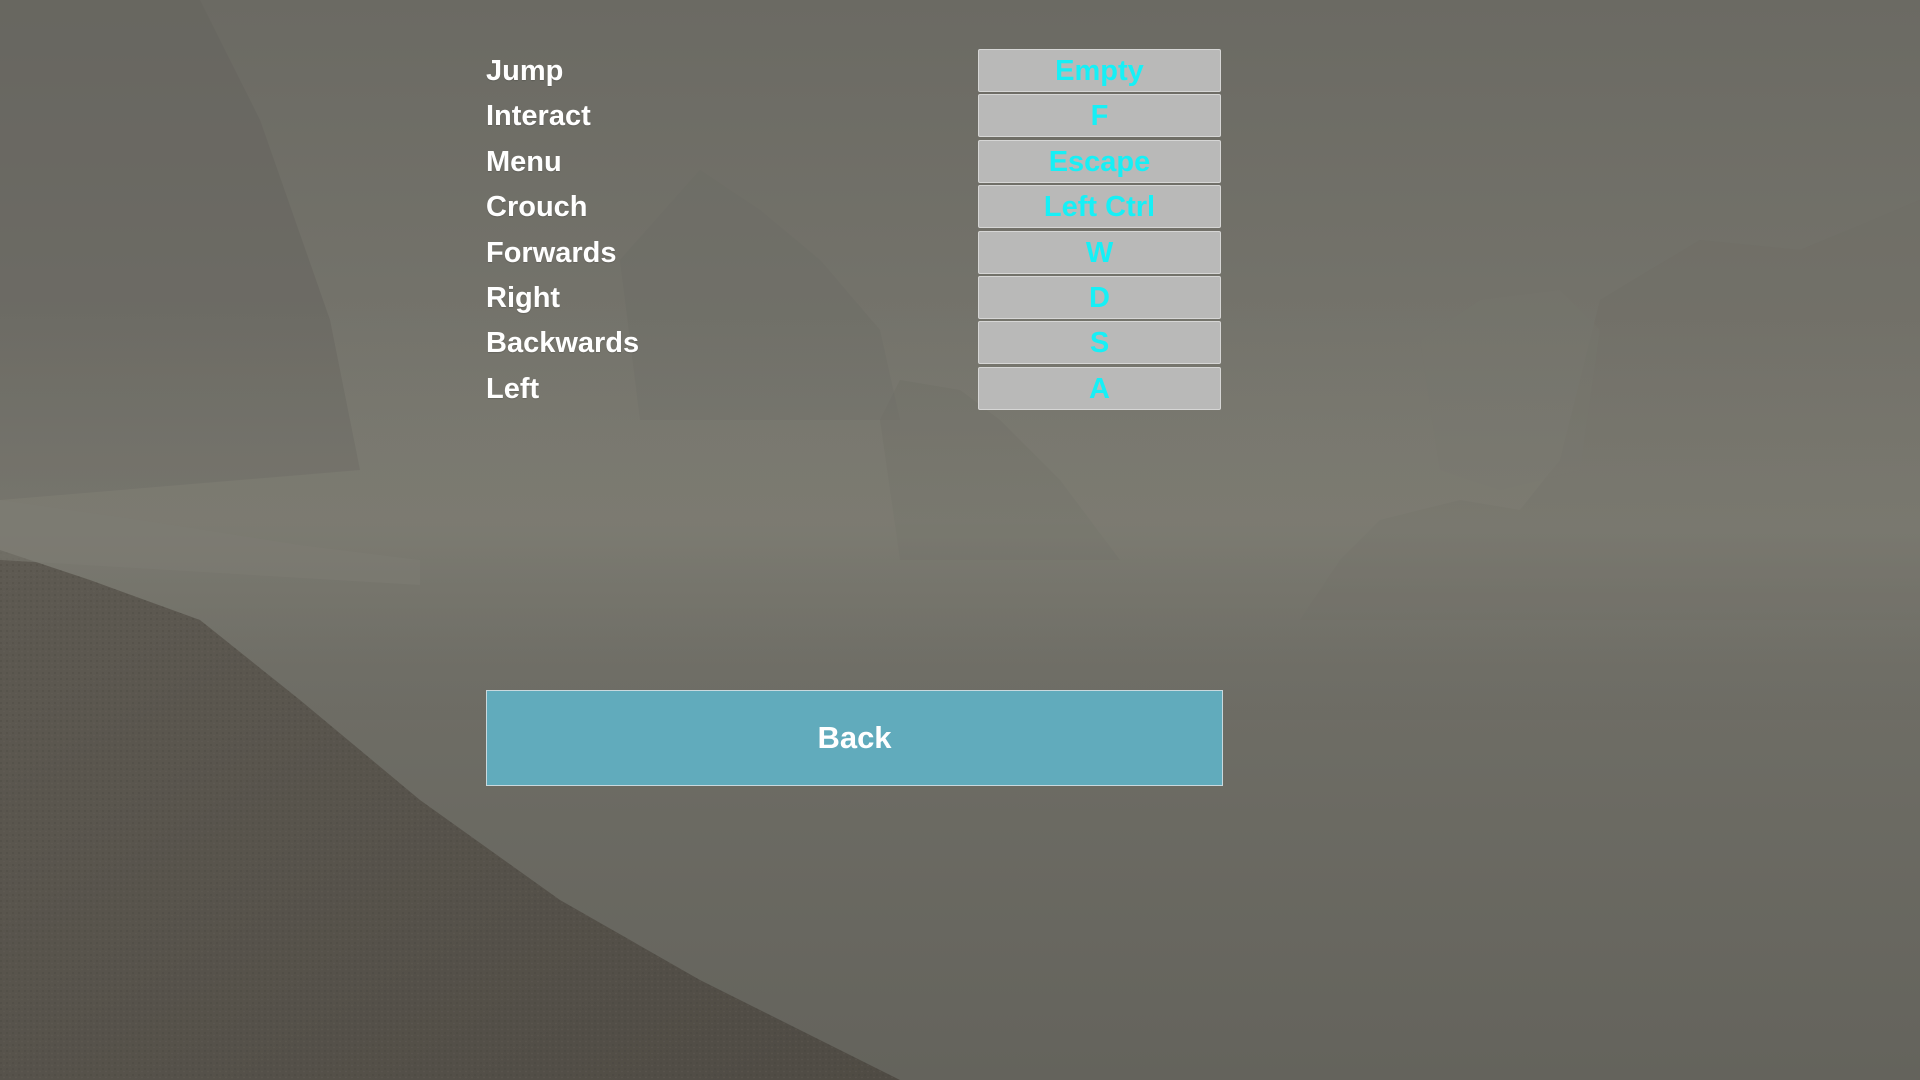  What do you see at coordinates (1099, 252) in the screenshot?
I see `key-button-forwards: W` at bounding box center [1099, 252].